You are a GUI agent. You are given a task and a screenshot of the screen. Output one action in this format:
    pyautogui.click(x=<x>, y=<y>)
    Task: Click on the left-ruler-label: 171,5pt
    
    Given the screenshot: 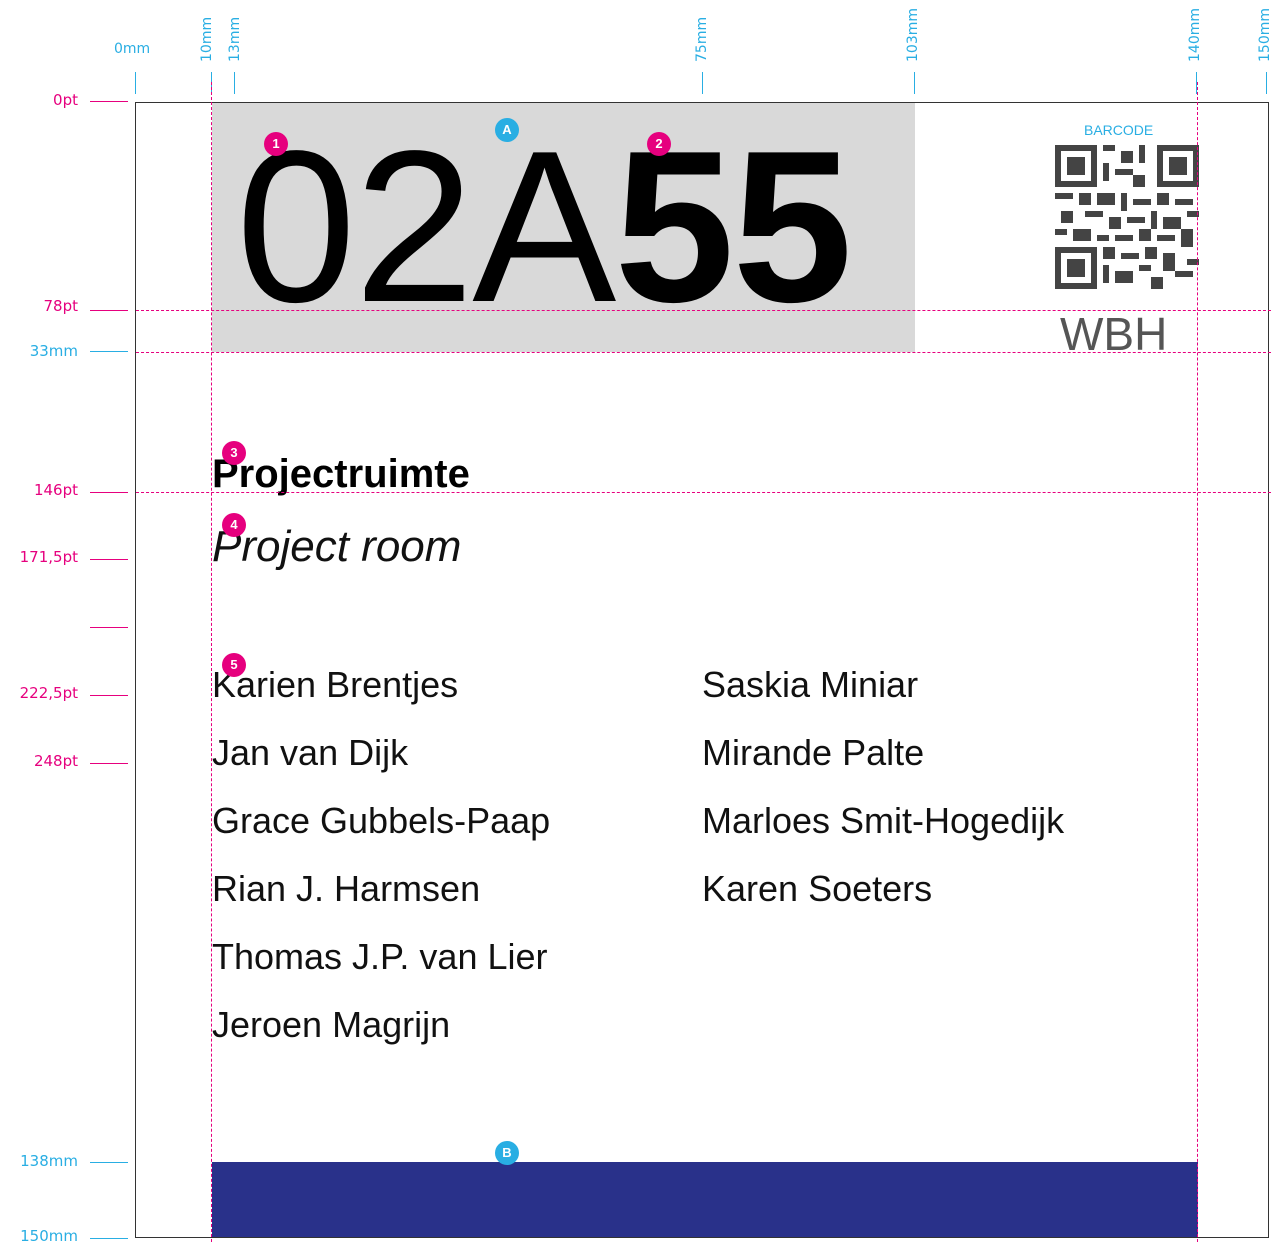 What is the action you would take?
    pyautogui.click(x=48, y=557)
    